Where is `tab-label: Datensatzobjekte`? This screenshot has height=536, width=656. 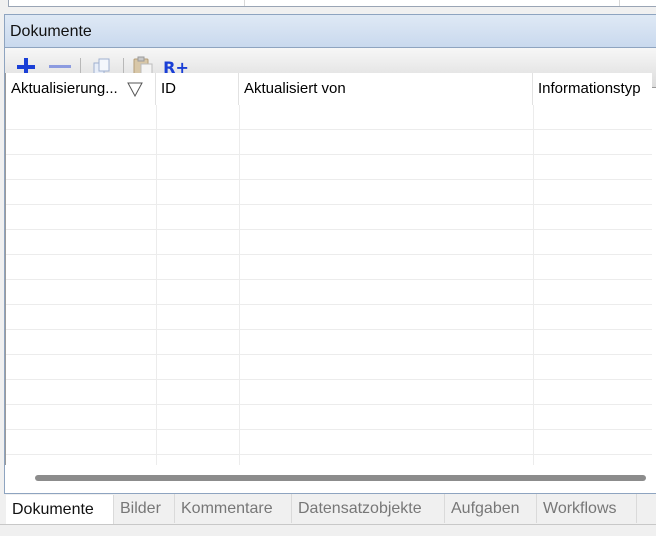
tab-label: Datensatzobjekte is located at coordinates (360, 508).